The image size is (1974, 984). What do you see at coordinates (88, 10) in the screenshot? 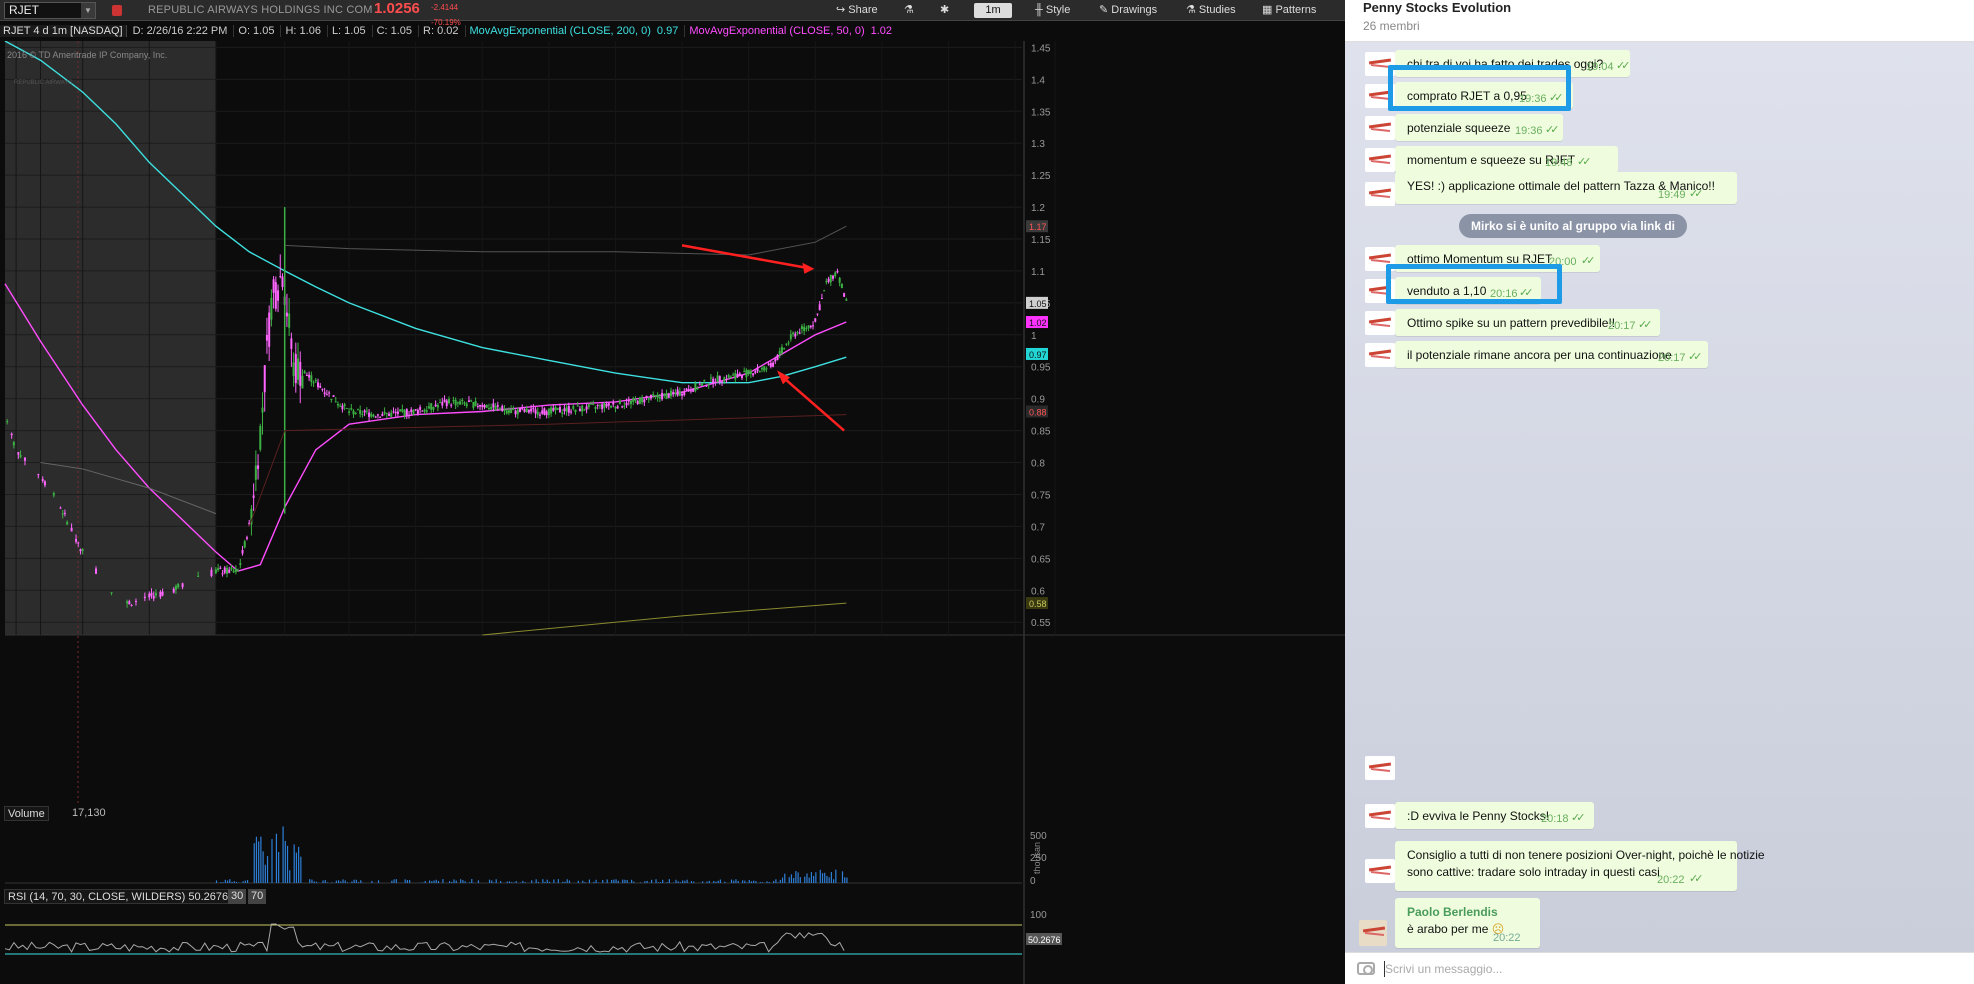
I see `chevron-down-icon: ▼` at bounding box center [88, 10].